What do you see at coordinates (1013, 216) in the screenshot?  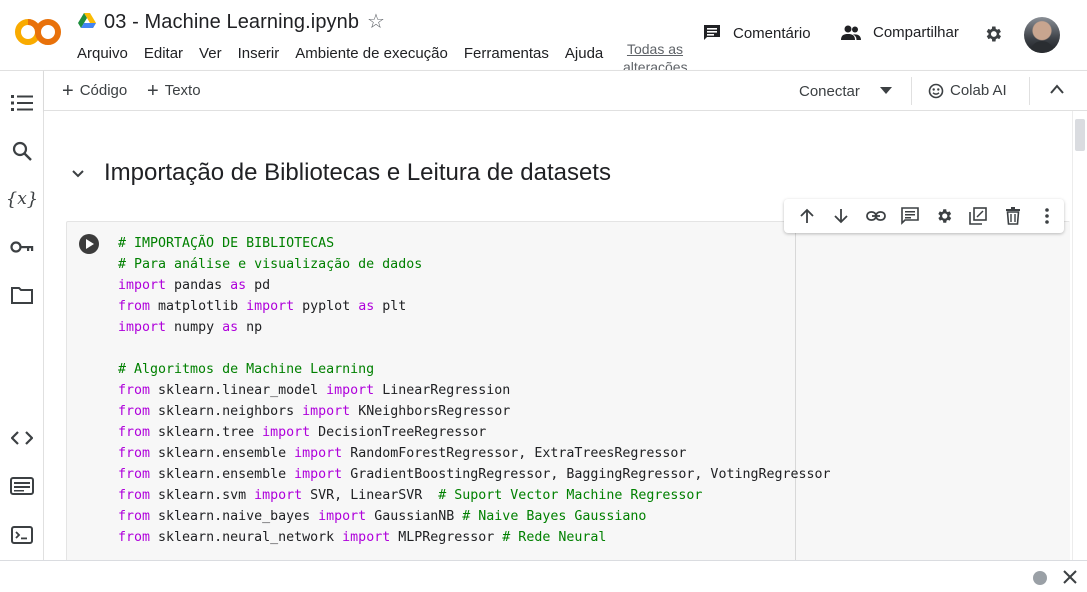 I see `delete-icon` at bounding box center [1013, 216].